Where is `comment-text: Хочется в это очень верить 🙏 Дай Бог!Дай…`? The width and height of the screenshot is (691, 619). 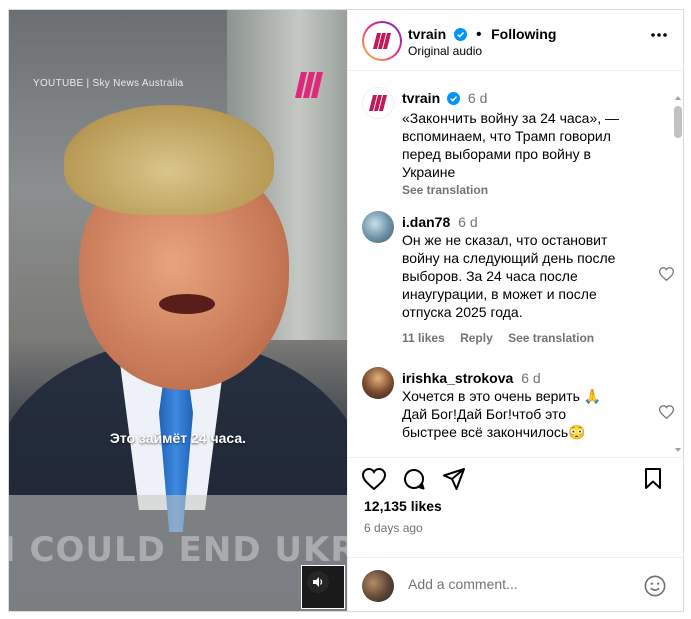 comment-text: Хочется в это очень верить 🙏 Дай Бог!Дай… is located at coordinates (502, 414).